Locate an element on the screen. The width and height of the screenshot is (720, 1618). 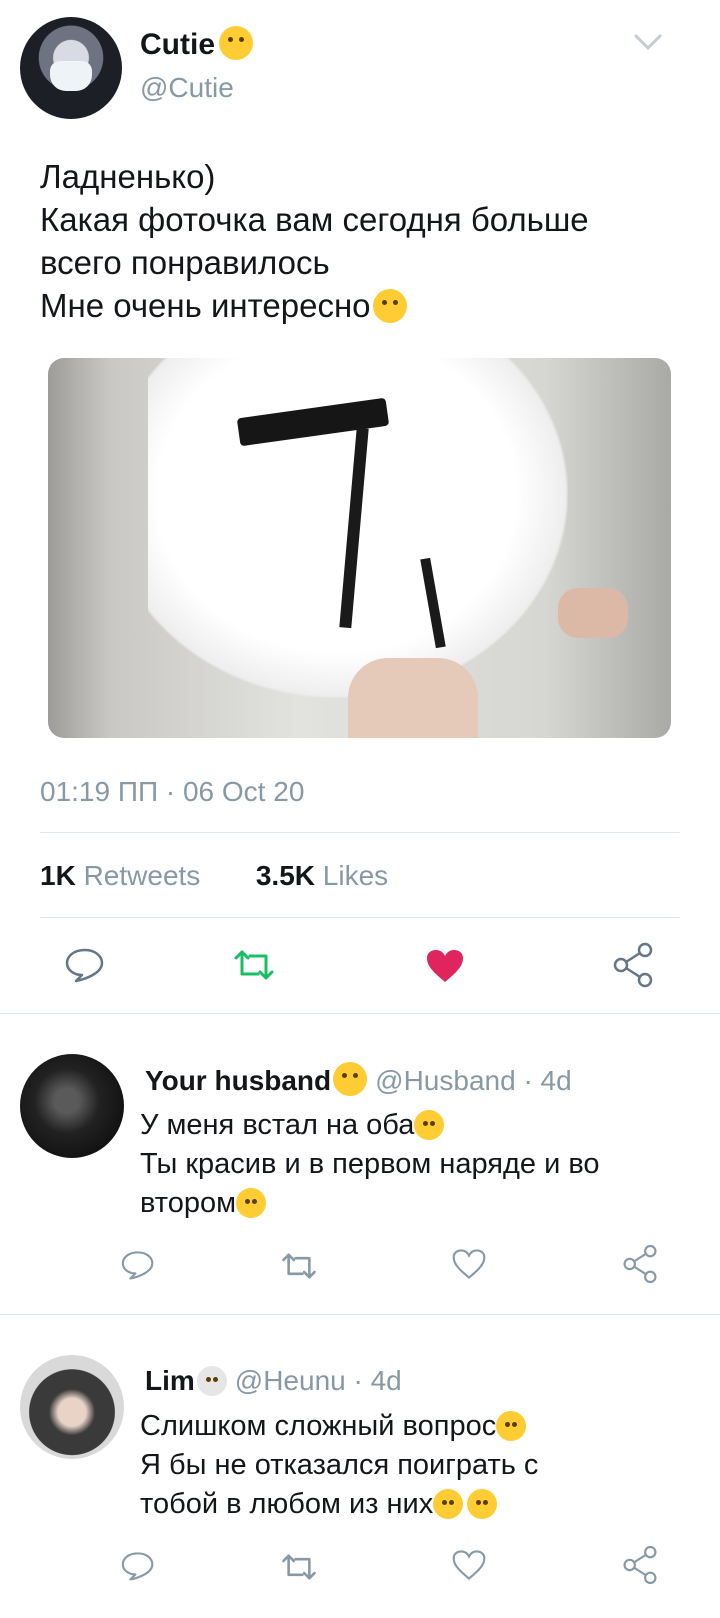
tweet-line: Ладненько) is located at coordinates (128, 176).